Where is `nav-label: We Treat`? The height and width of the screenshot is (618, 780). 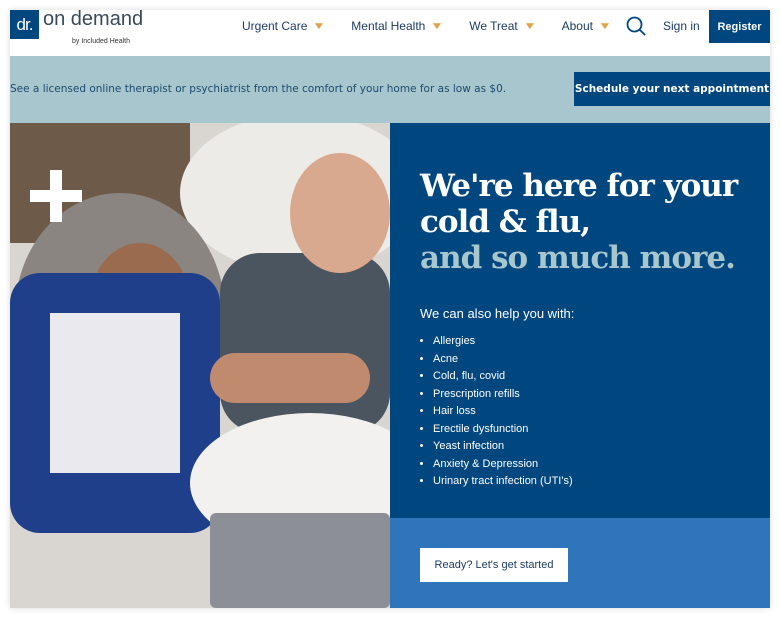 nav-label: We Treat is located at coordinates (493, 26).